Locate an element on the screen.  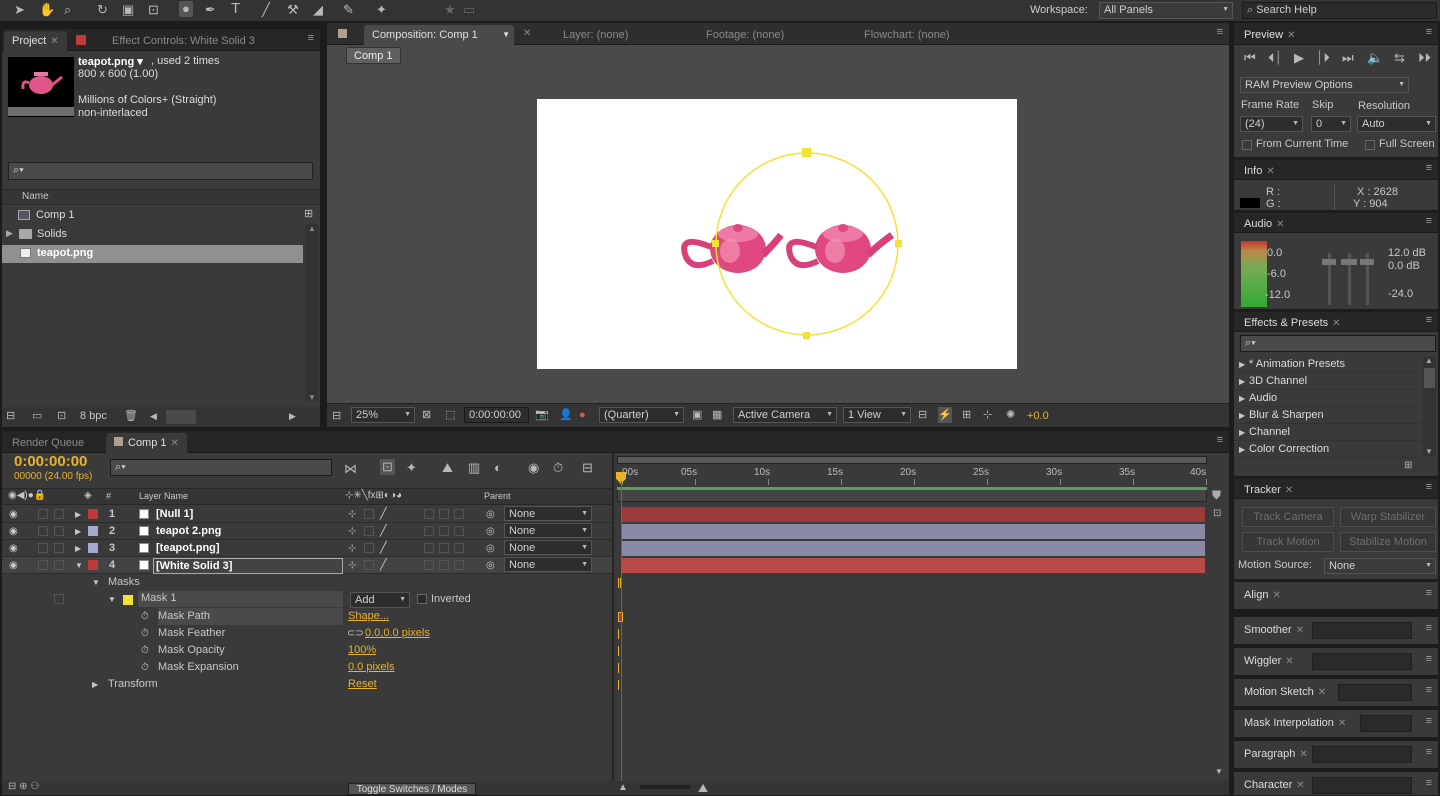
mask1-name-field: Mask 1 is located at coordinates (240, 599).